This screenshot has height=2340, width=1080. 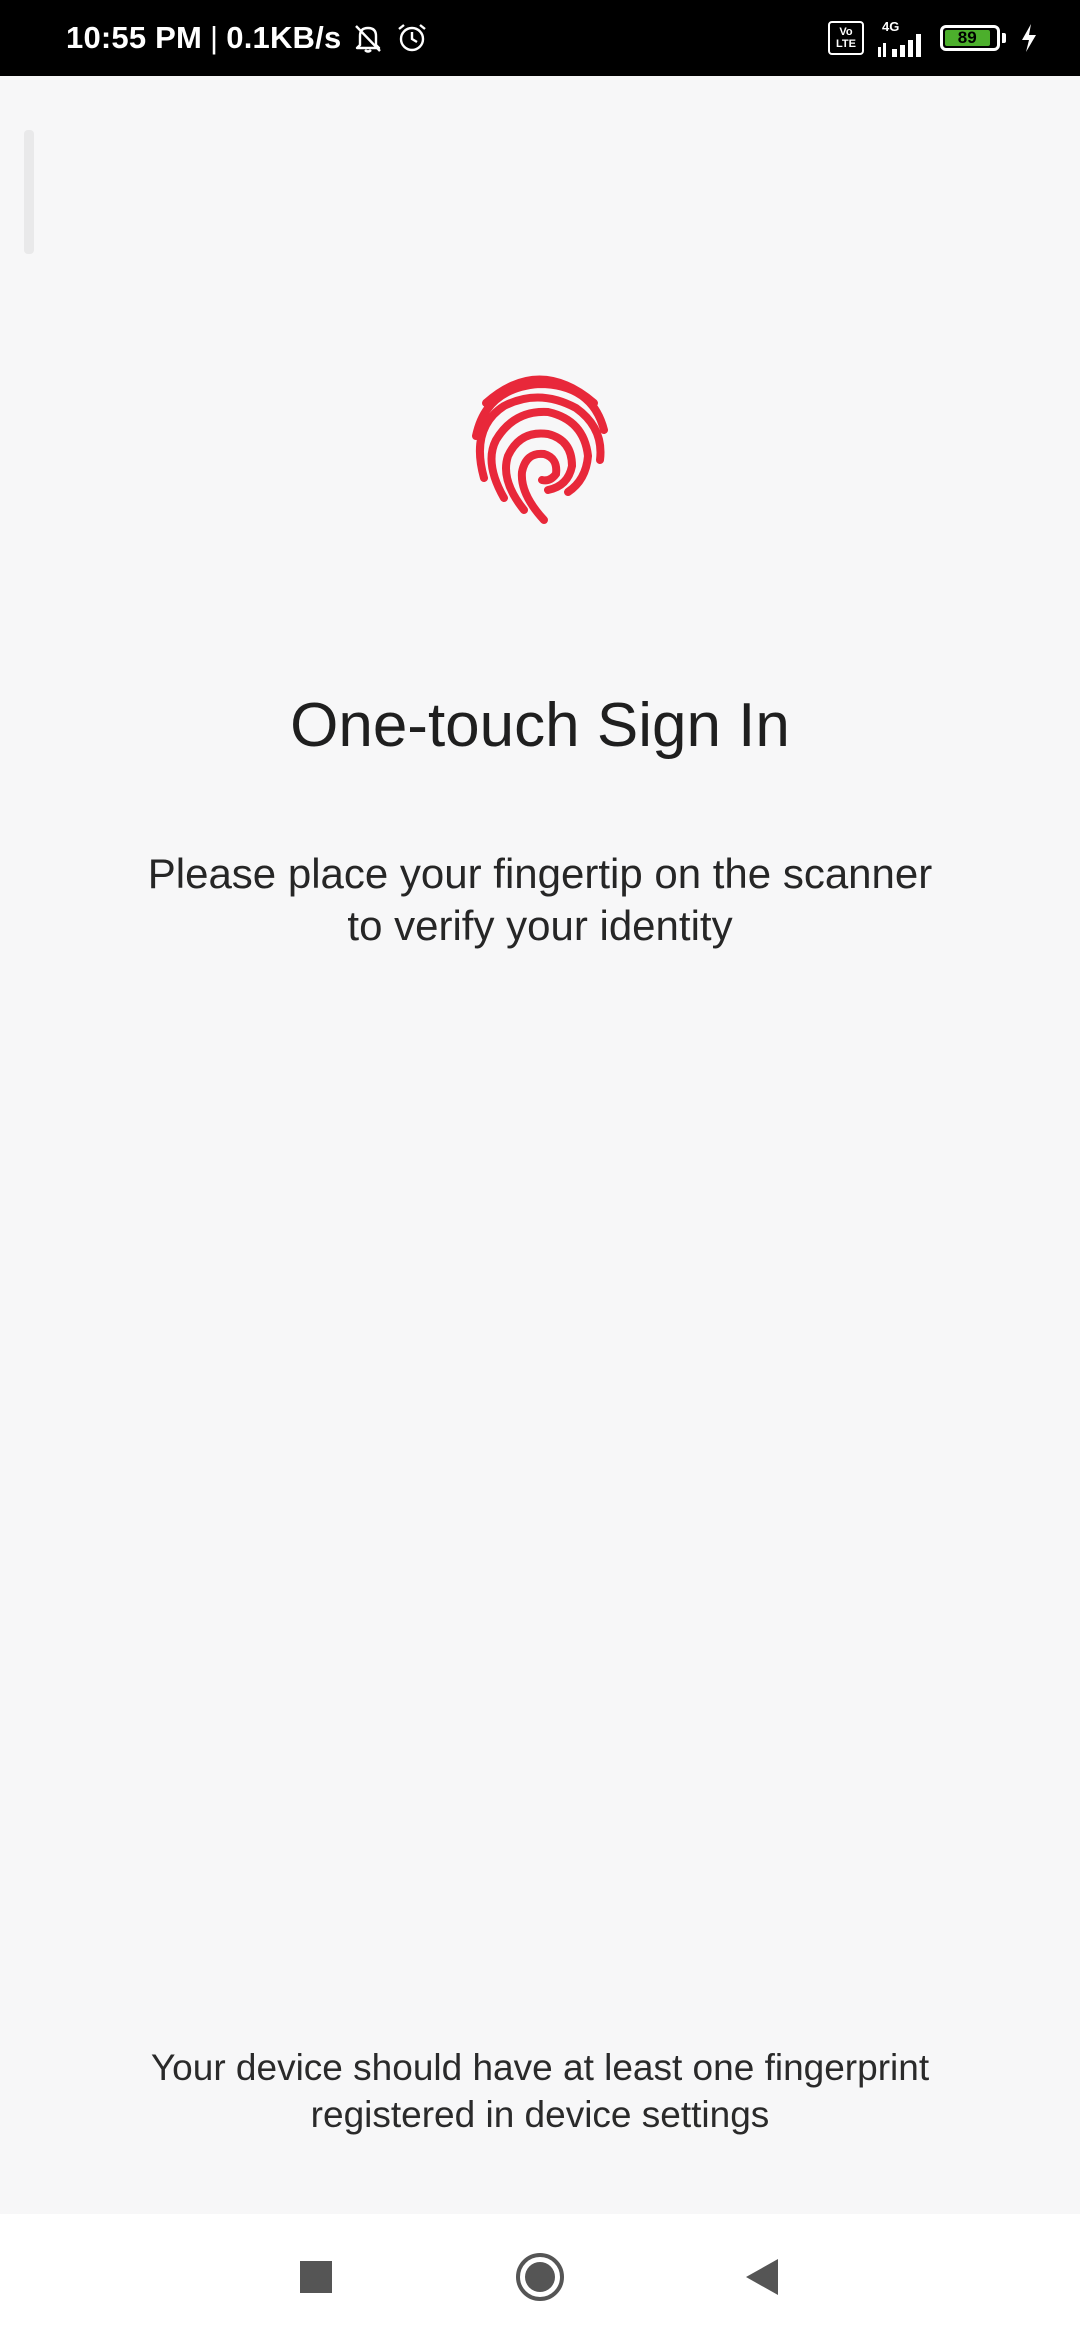 I want to click on volte-badge: Vo LTE, so click(x=846, y=38).